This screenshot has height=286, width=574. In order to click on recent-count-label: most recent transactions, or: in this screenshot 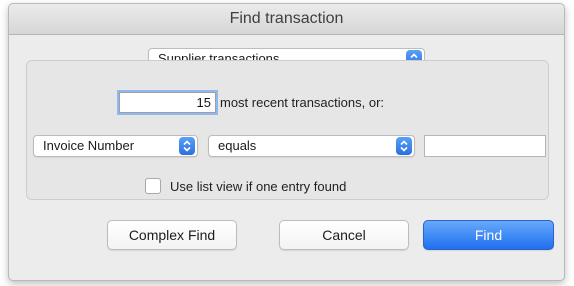, I will do `click(302, 102)`.